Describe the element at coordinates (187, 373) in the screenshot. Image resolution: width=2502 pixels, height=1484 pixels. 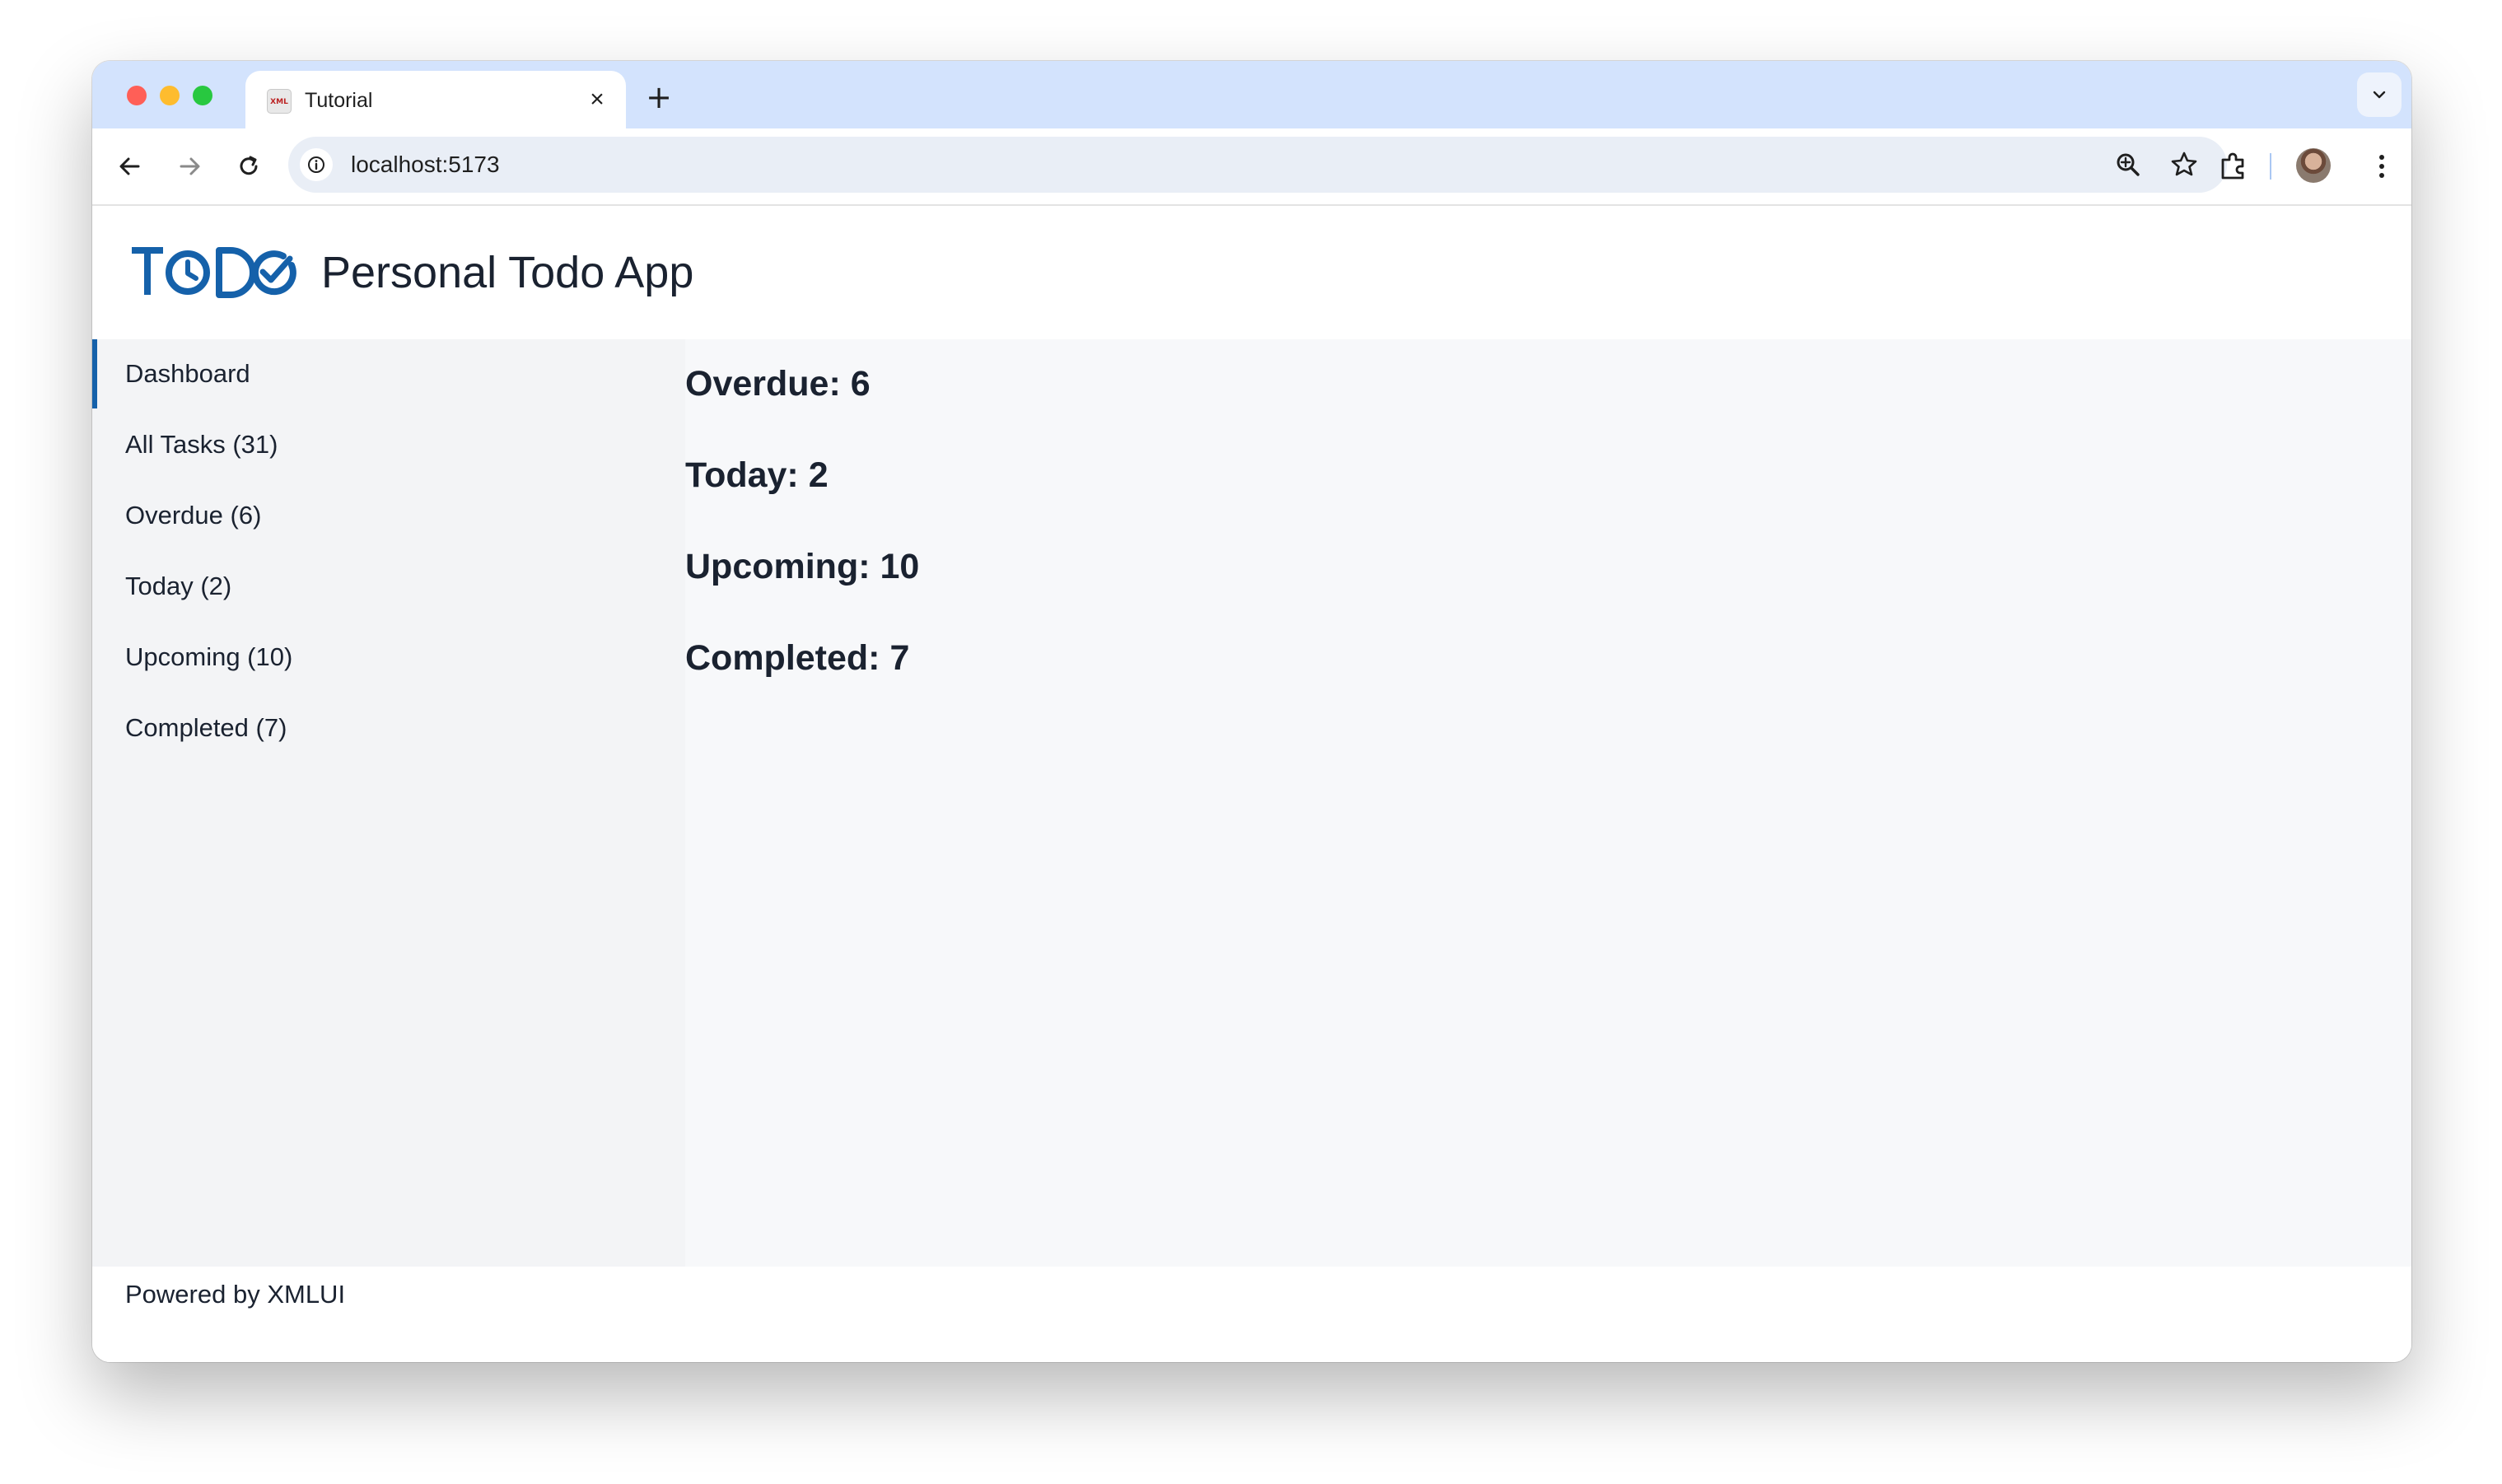
I see `sidebar-item-label: Dashboard` at that location.